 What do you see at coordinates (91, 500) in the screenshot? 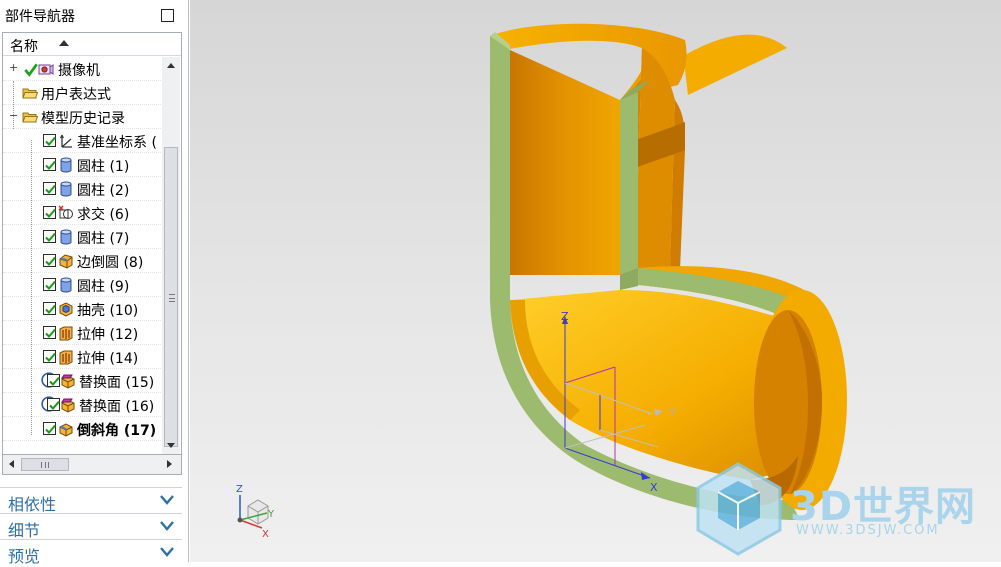
I see `section-dependencies: 相依性` at bounding box center [91, 500].